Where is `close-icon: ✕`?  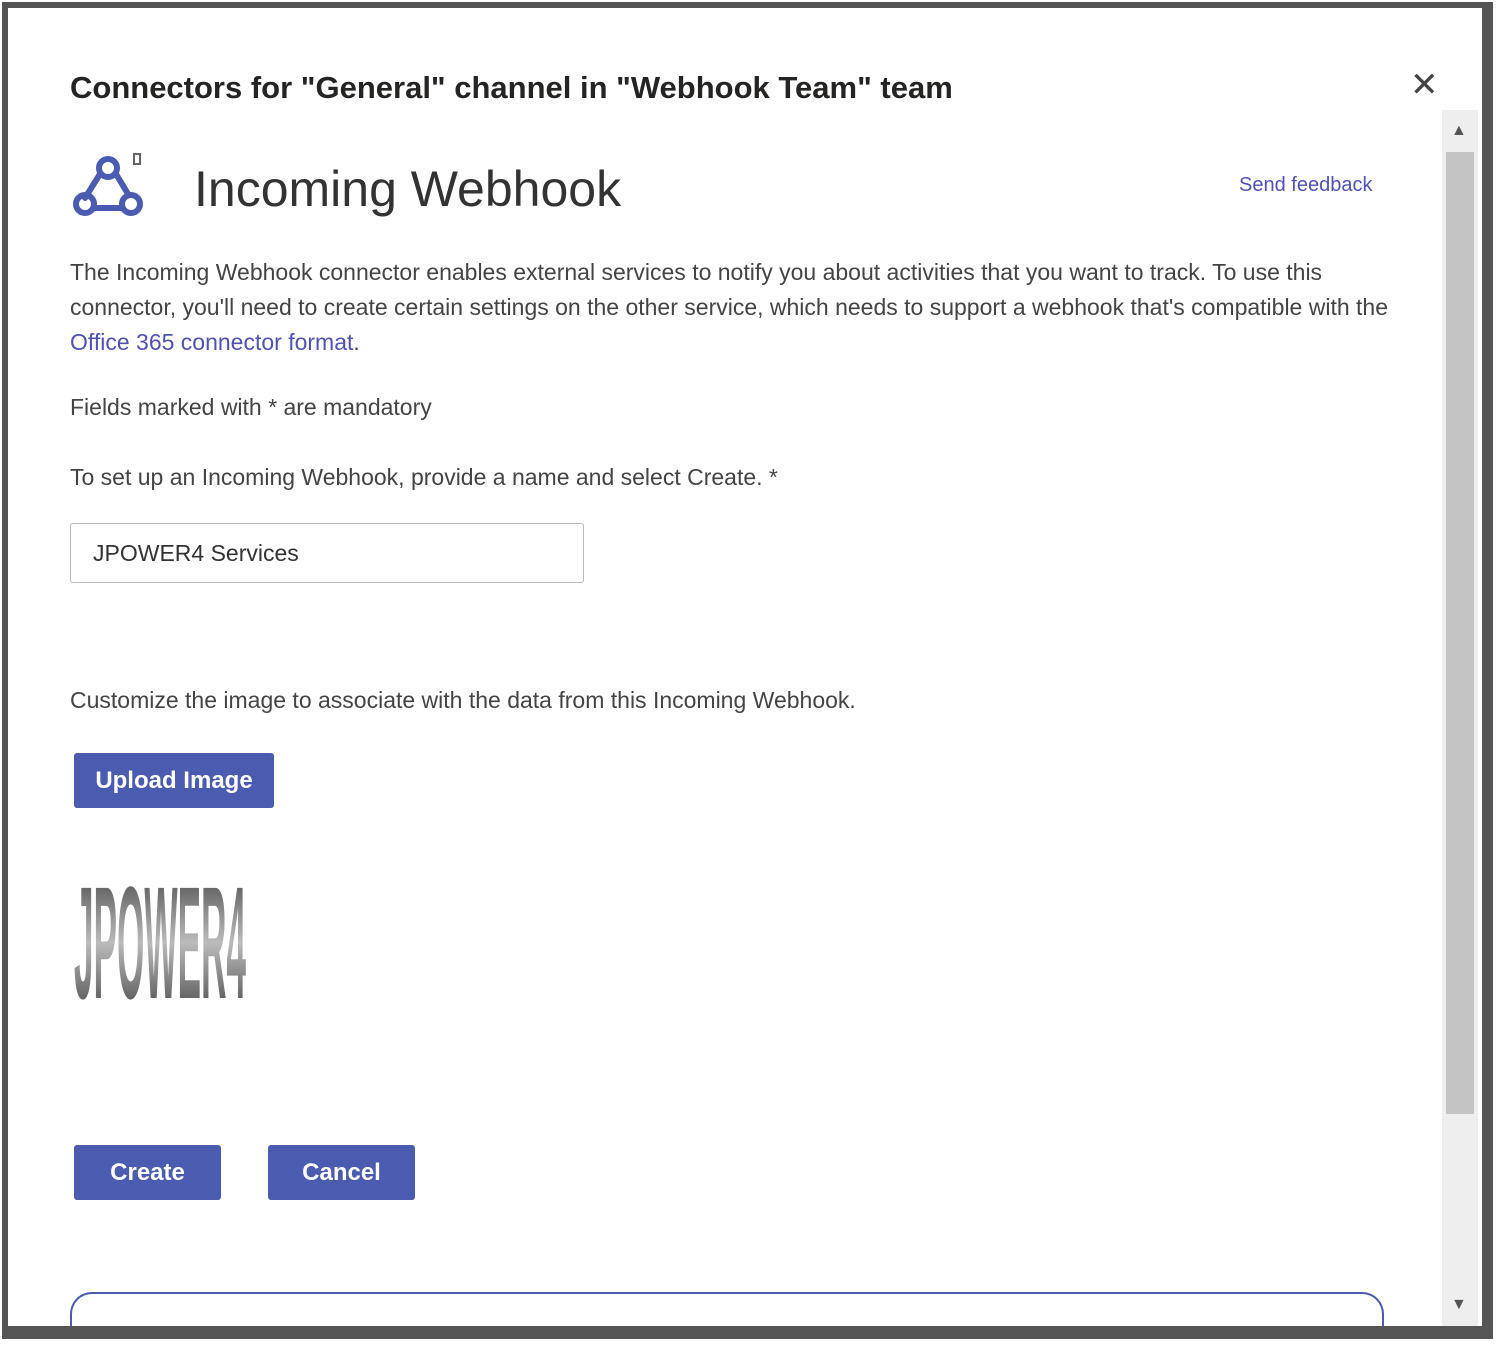
close-icon: ✕ is located at coordinates (1424, 85).